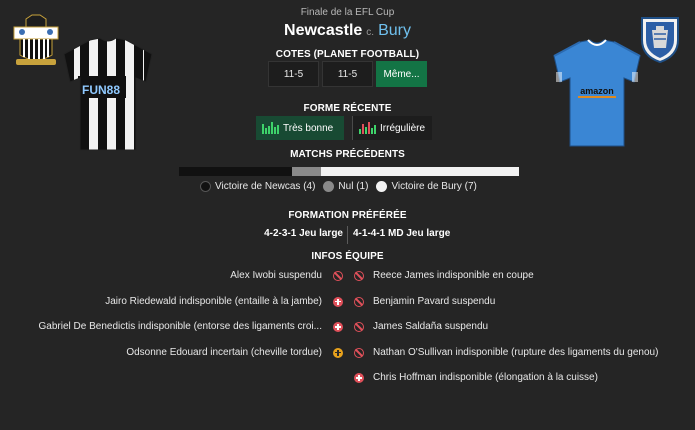 The width and height of the screenshot is (695, 430). What do you see at coordinates (347, 108) in the screenshot?
I see `recent-form-title: FORME RÉCENTE` at bounding box center [347, 108].